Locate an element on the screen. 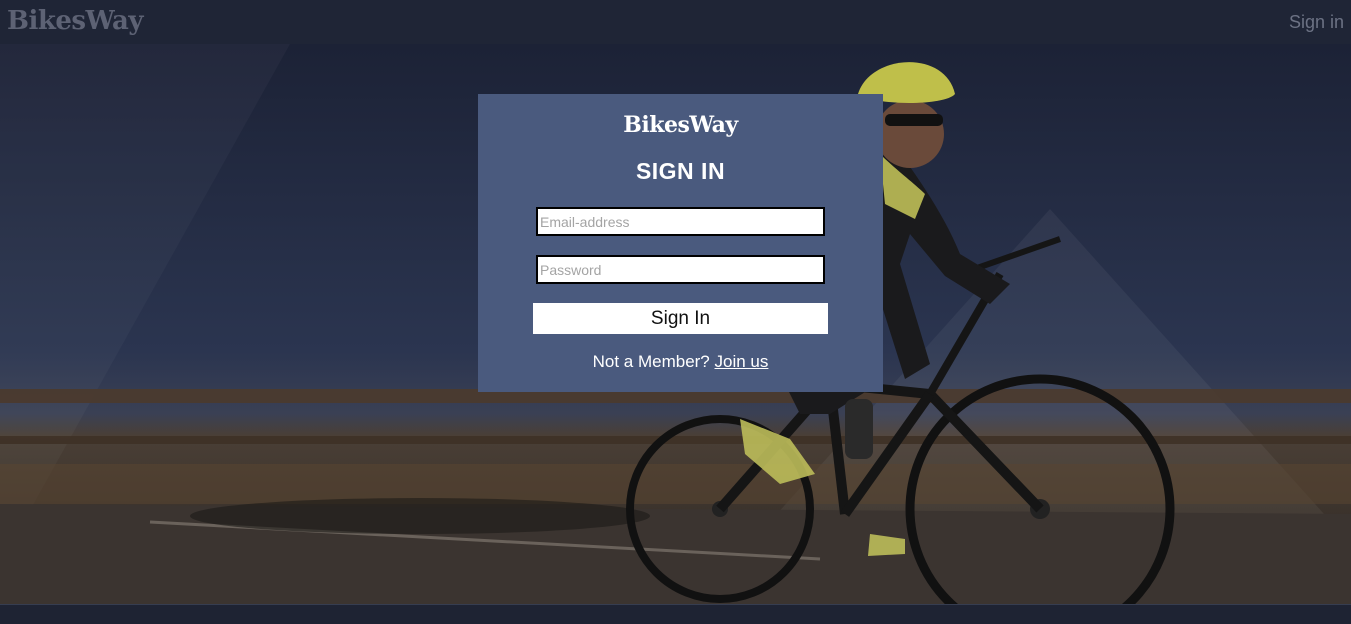 Image resolution: width=1351 pixels, height=624 pixels. brand-logo-link: BikesWay is located at coordinates (75, 21).